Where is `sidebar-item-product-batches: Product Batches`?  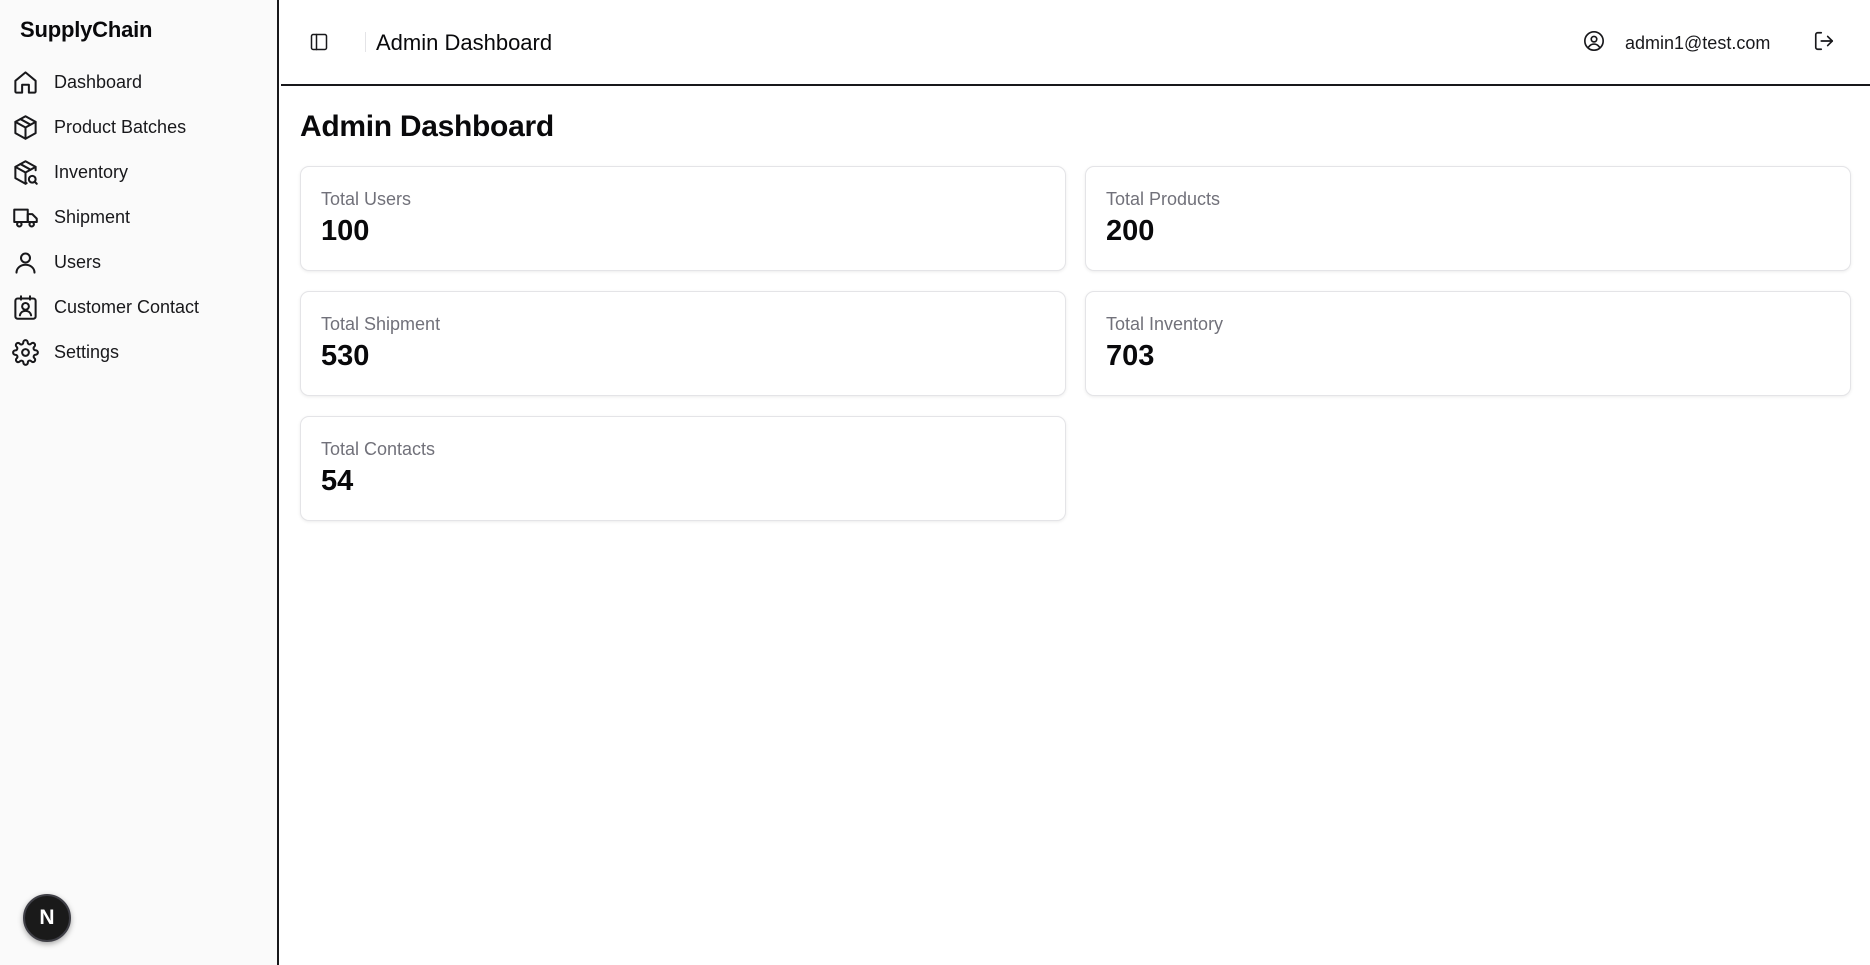
sidebar-item-product-batches: Product Batches is located at coordinates (138, 127).